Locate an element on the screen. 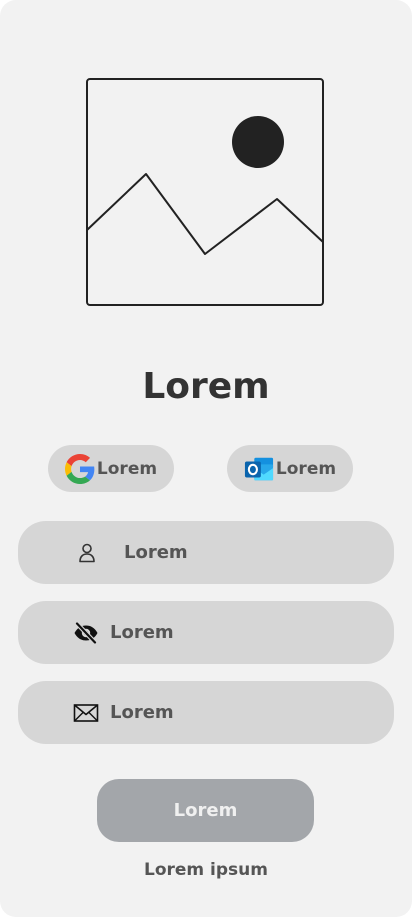 This screenshot has width=412, height=917. google-signin-button: Lorem is located at coordinates (111, 468).